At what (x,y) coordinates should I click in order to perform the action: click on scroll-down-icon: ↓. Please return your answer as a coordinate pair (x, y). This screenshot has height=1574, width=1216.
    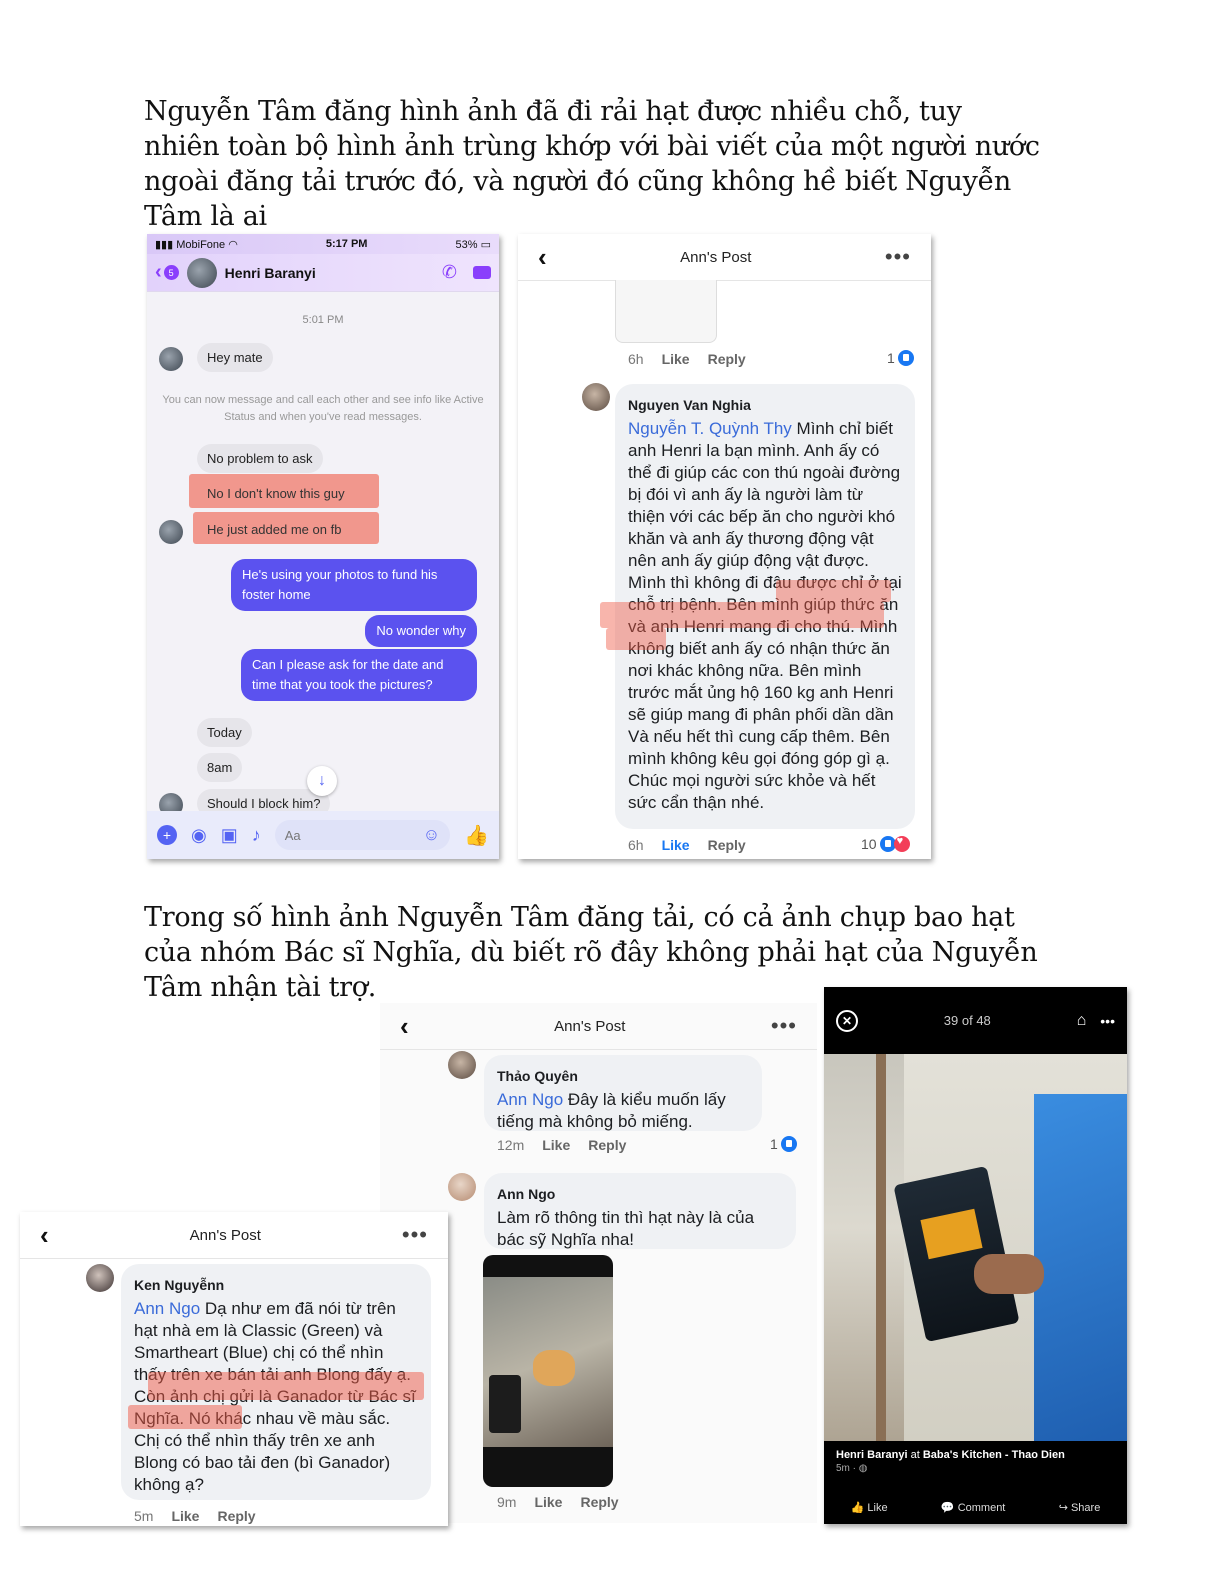
    Looking at the image, I should click on (322, 781).